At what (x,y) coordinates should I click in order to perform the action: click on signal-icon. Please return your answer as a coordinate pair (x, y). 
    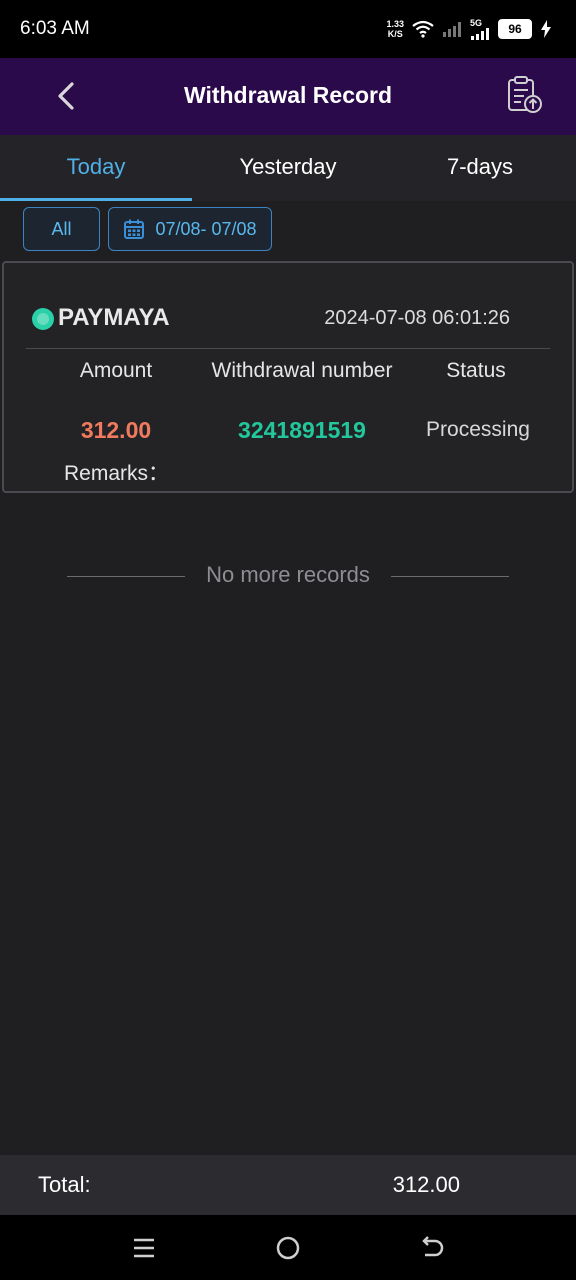
    Looking at the image, I should click on (480, 33).